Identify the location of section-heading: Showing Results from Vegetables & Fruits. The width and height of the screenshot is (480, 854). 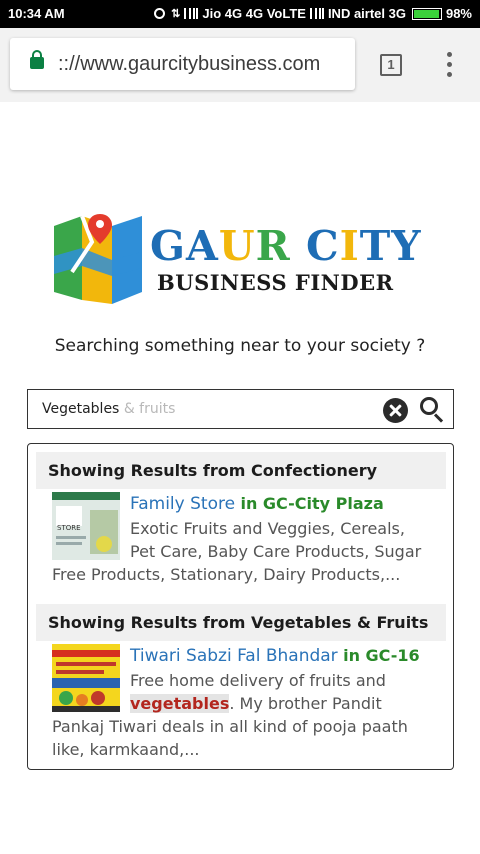
(241, 622).